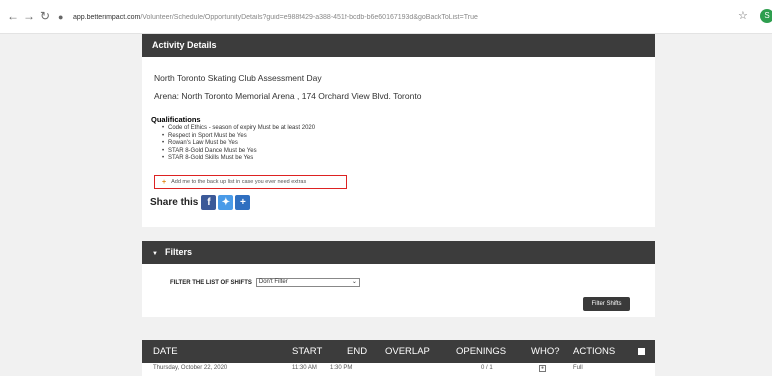 The image size is (772, 376). I want to click on chevron-down-icon: ⌄, so click(354, 282).